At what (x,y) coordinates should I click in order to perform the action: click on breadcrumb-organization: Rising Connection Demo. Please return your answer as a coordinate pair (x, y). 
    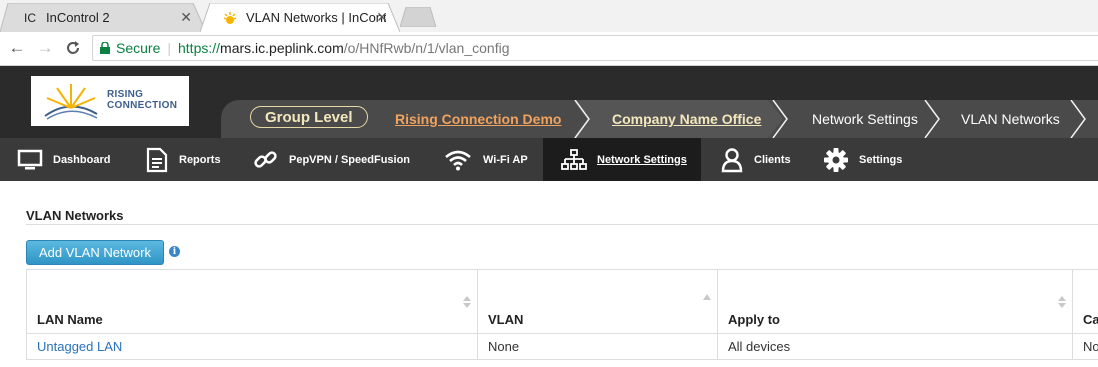
    Looking at the image, I should click on (478, 119).